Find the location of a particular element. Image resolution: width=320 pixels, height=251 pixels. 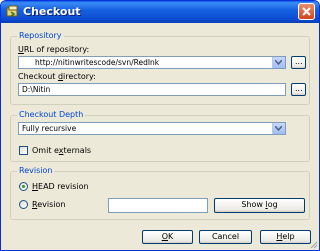

resize-grip-icon is located at coordinates (313, 244).